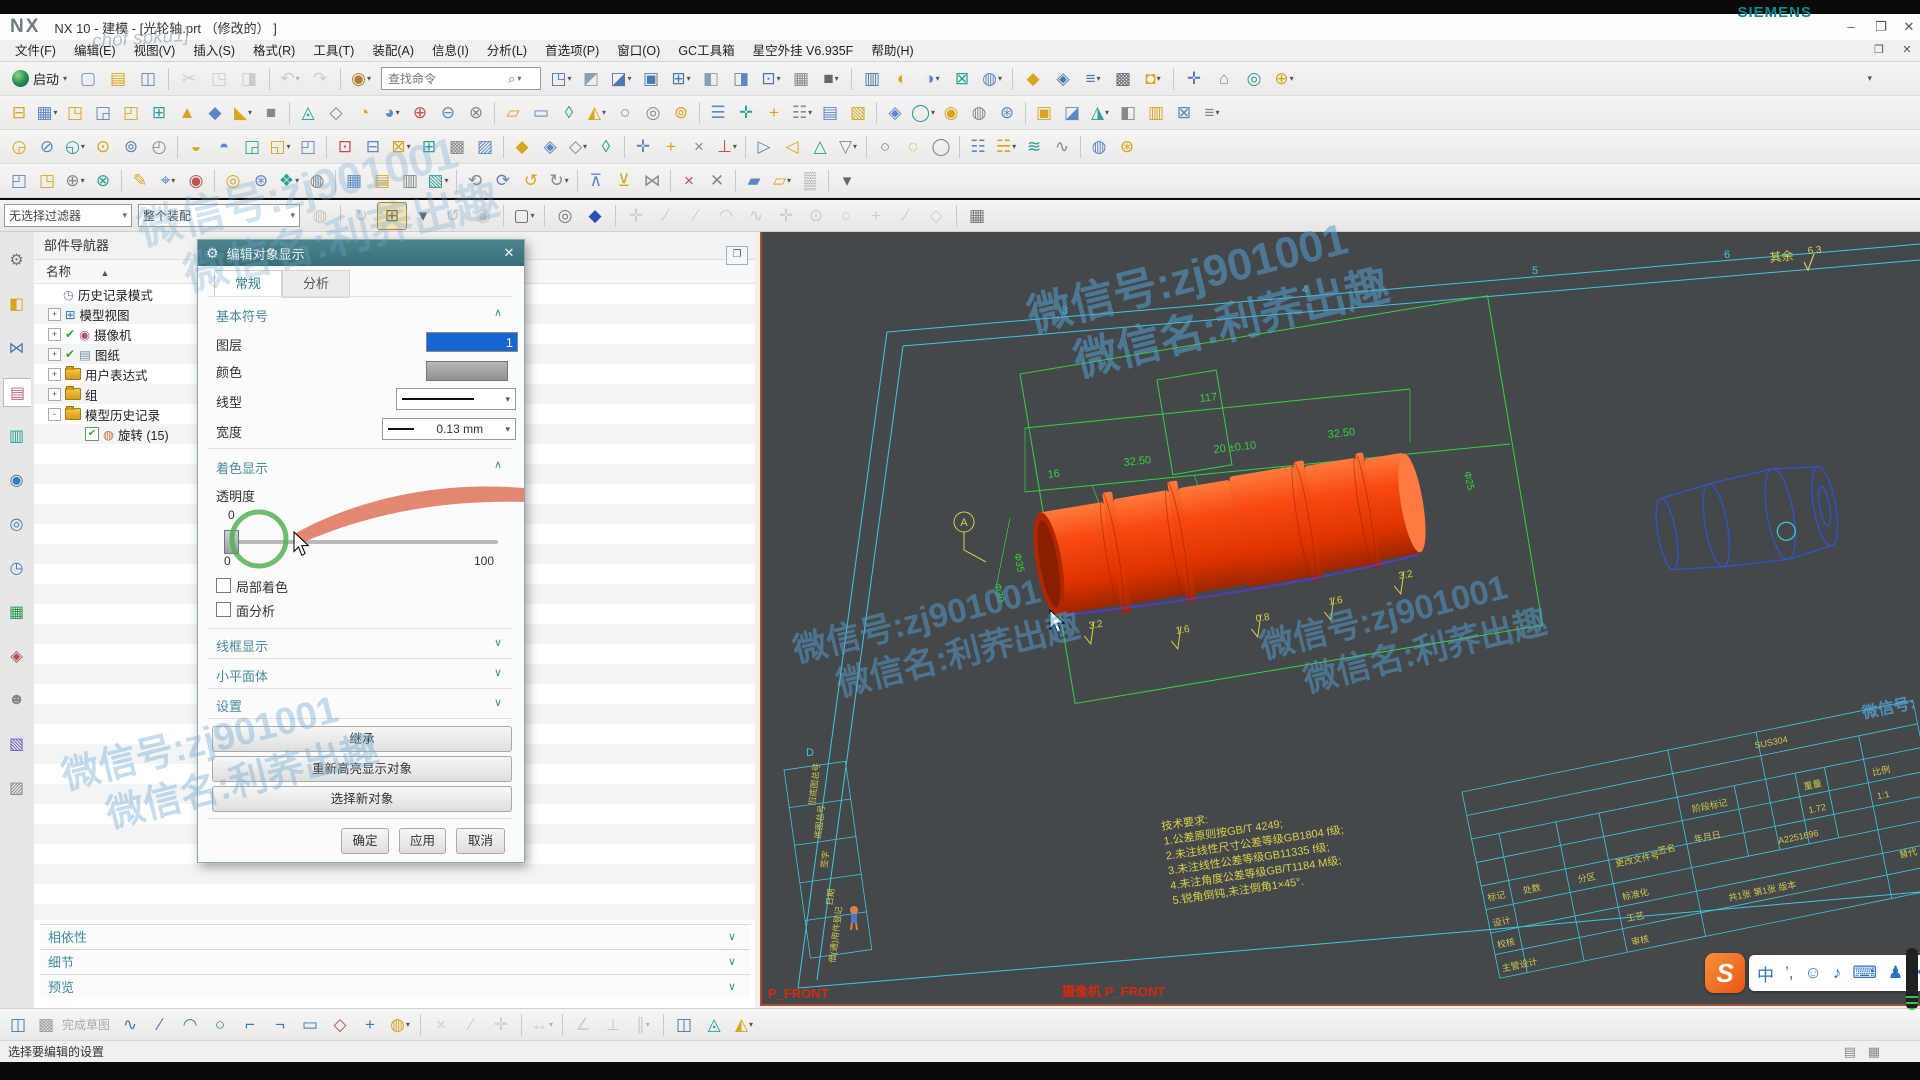 The height and width of the screenshot is (1080, 1920). I want to click on toolbar-icon: ▦, so click(354, 181).